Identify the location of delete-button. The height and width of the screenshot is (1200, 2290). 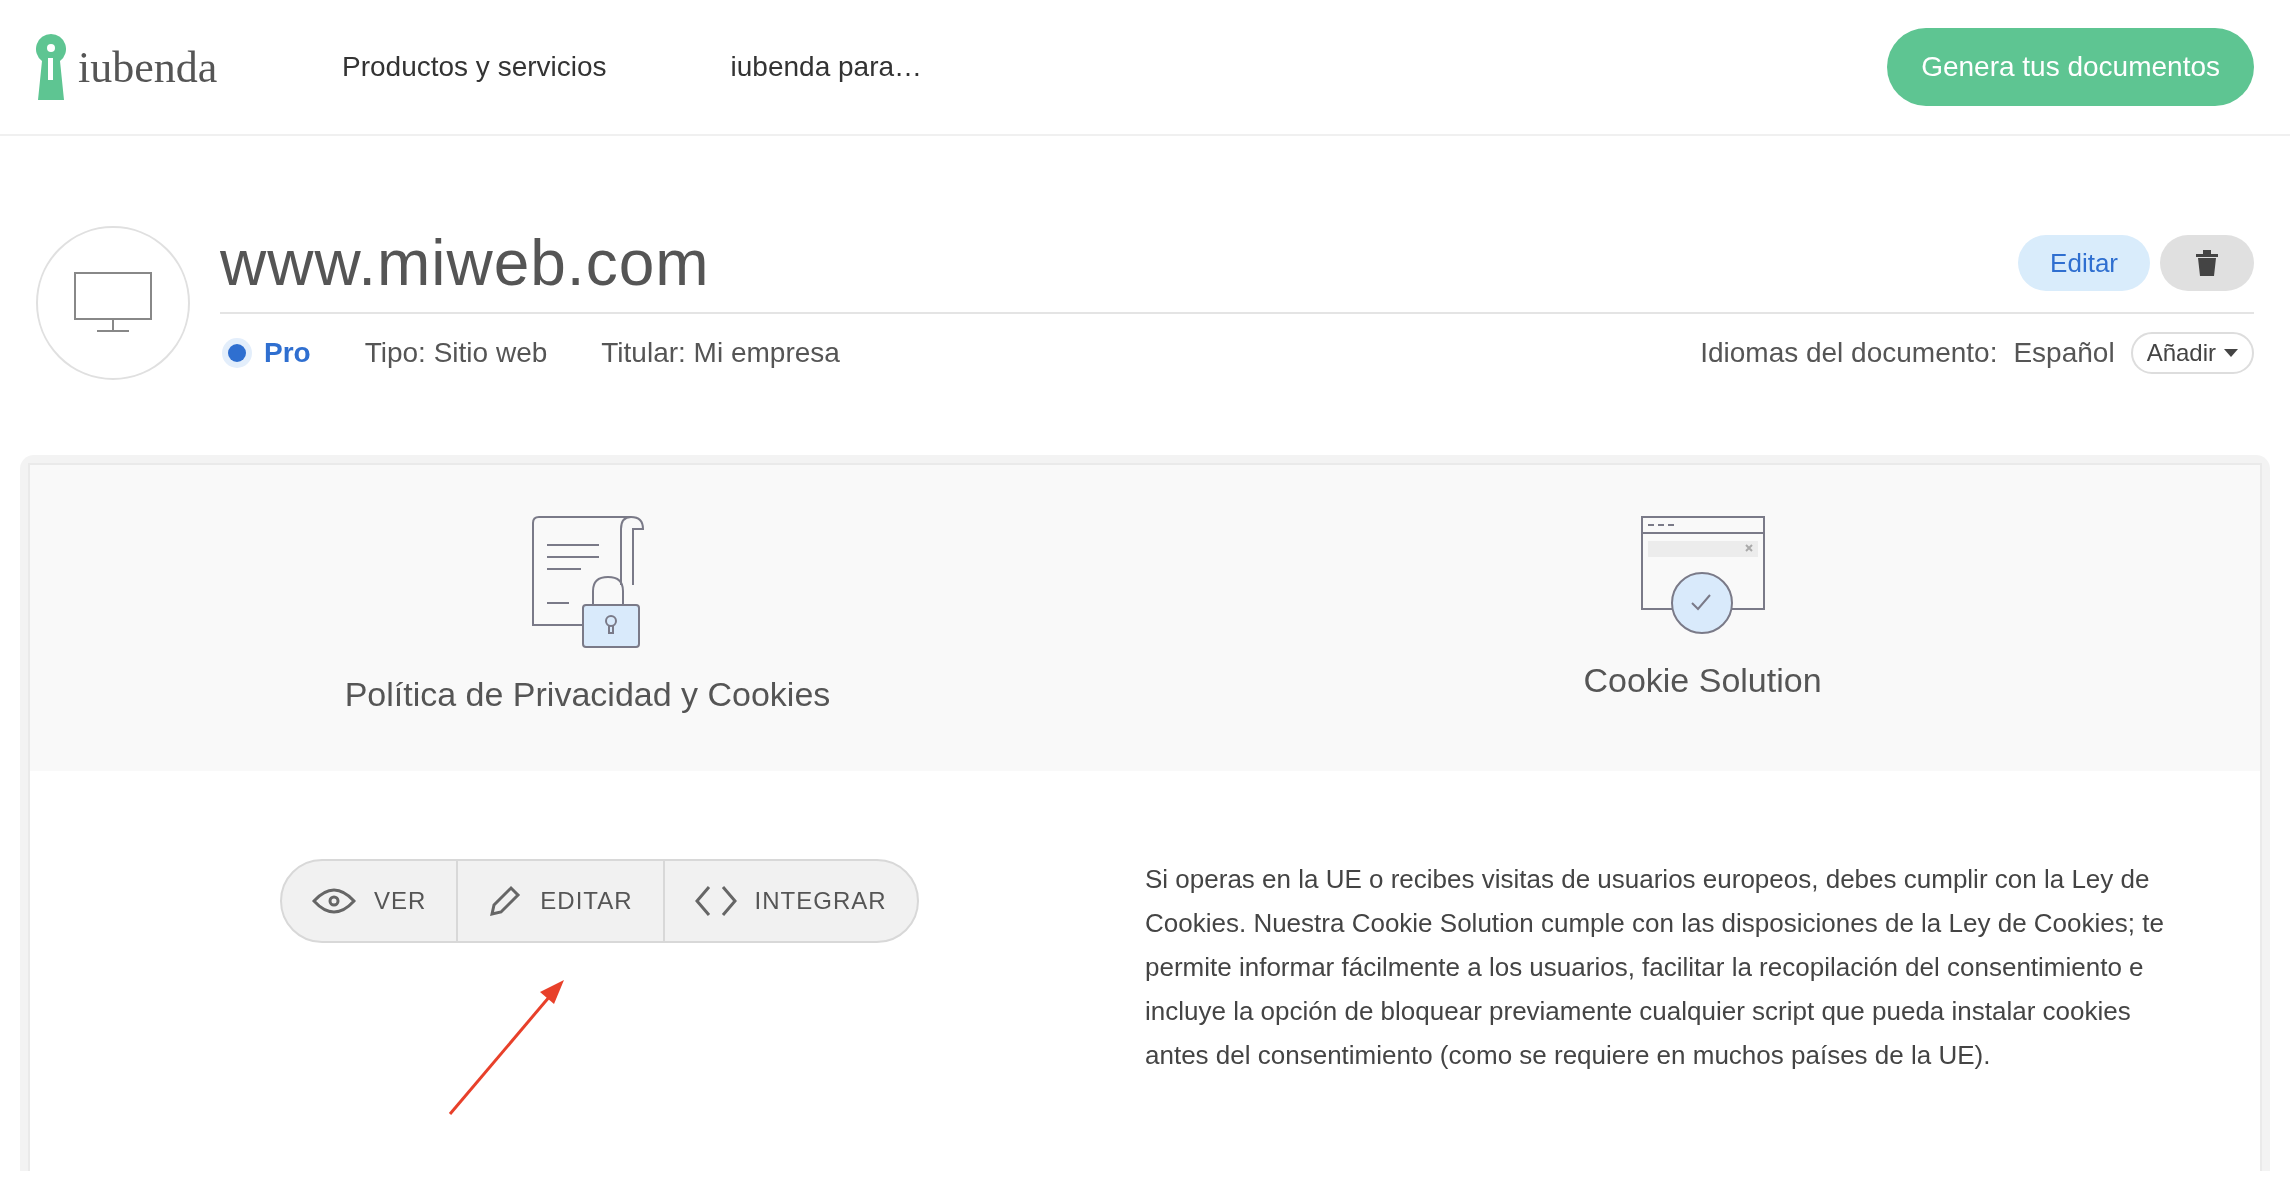
(2207, 263).